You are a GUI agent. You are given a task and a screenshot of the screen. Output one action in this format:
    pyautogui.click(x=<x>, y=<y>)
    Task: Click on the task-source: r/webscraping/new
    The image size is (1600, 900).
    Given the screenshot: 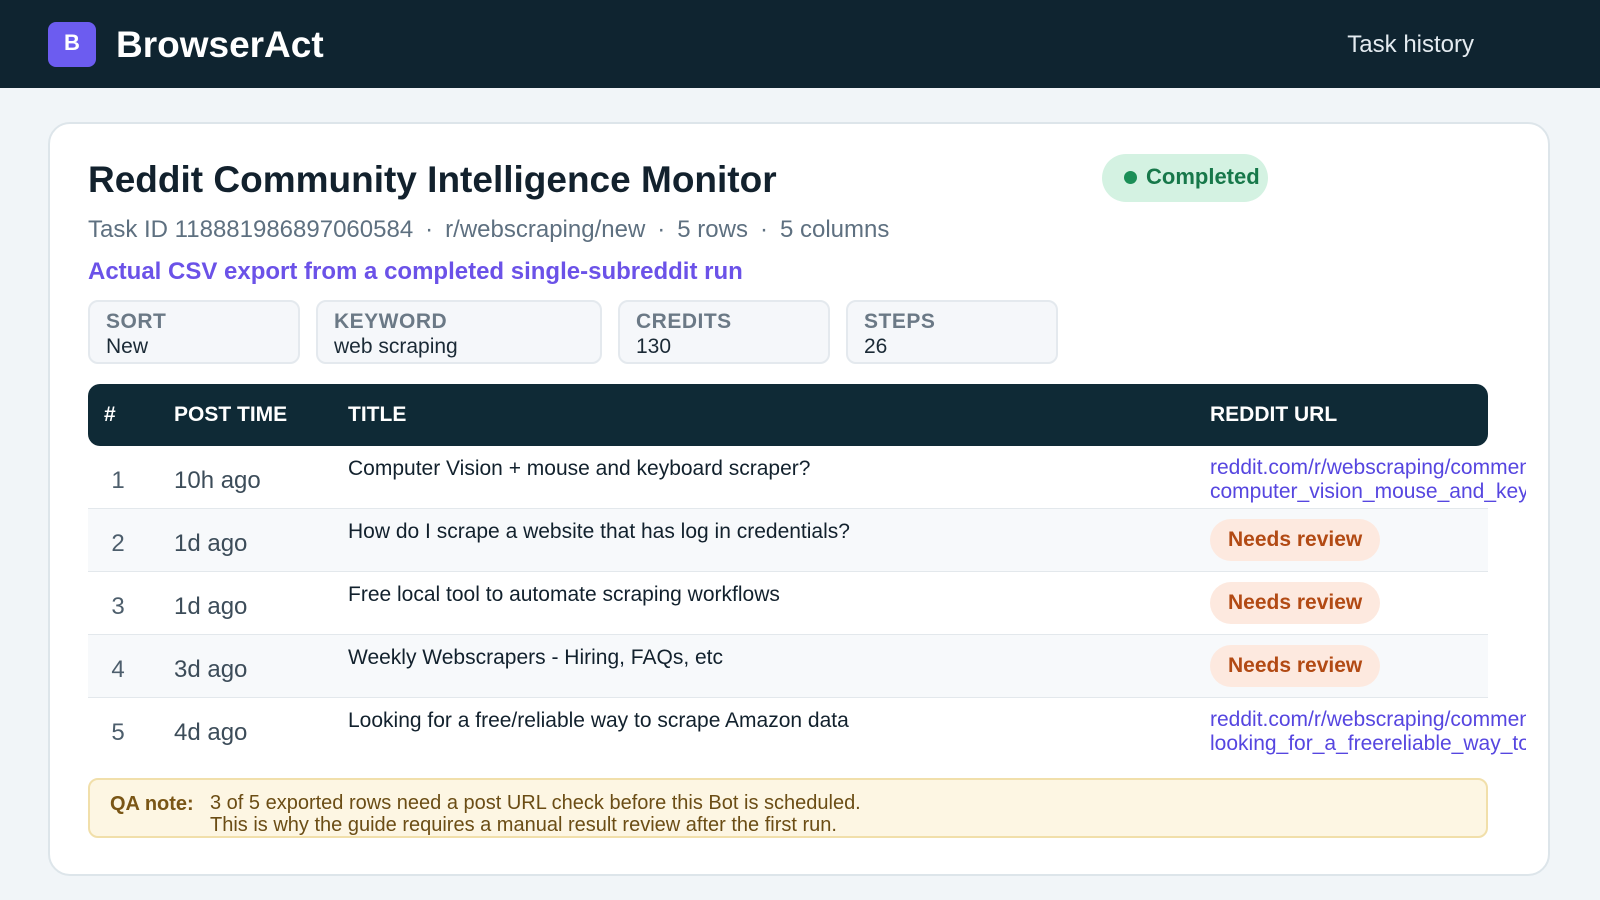 What is the action you would take?
    pyautogui.click(x=545, y=229)
    